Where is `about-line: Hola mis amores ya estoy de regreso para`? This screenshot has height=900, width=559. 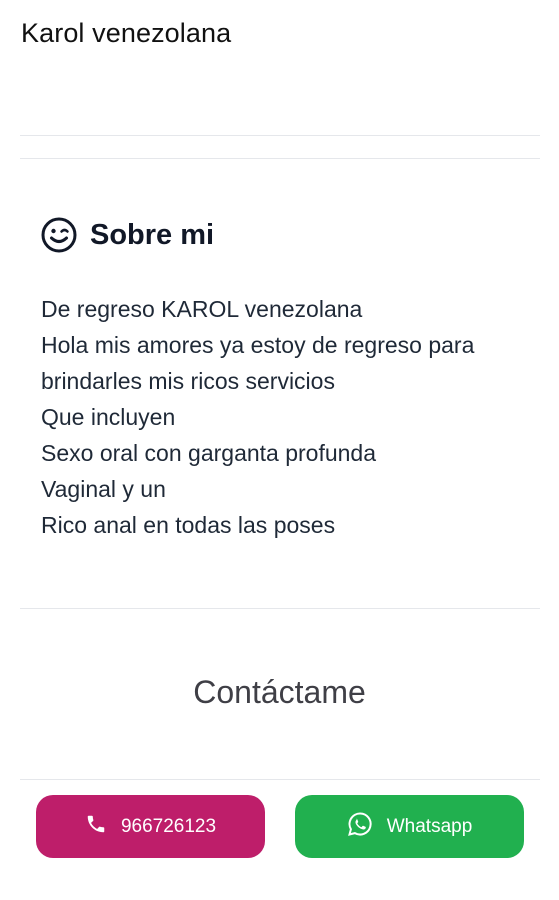 about-line: Hola mis amores ya estoy de regreso para is located at coordinates (258, 345).